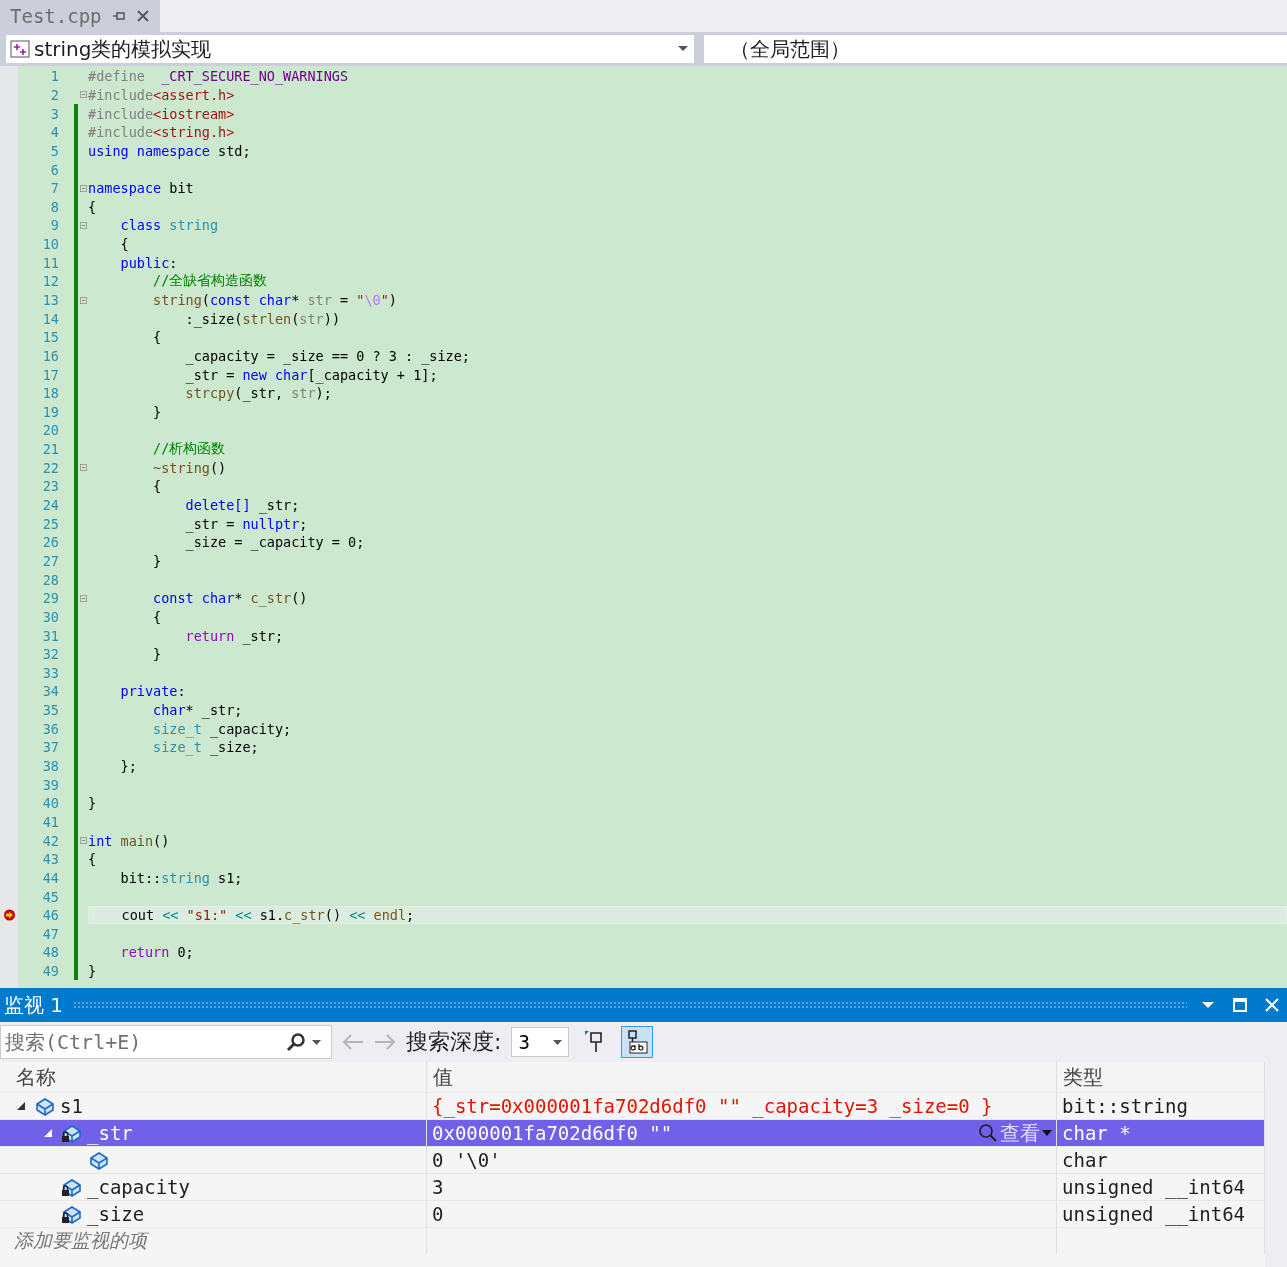 The height and width of the screenshot is (1267, 1287). Describe the element at coordinates (275, 300) in the screenshot. I see `code-line: string(const char* str = "\0")` at that location.